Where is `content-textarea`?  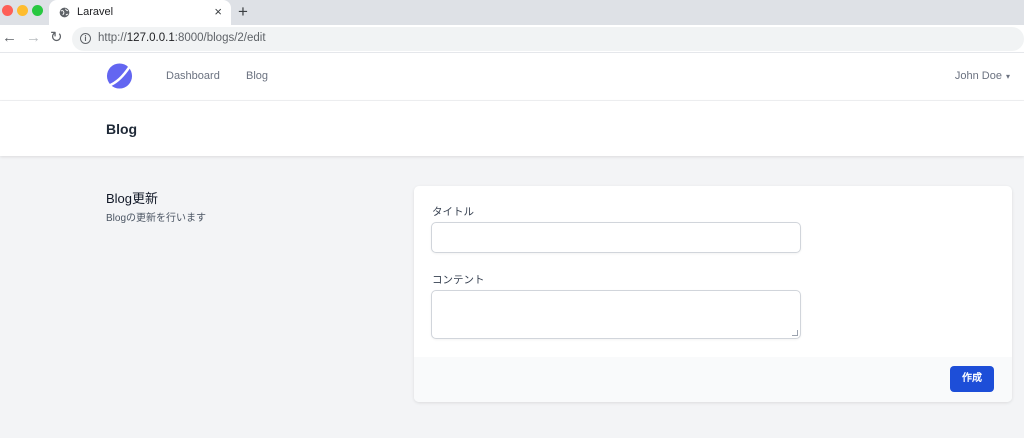
content-textarea is located at coordinates (616, 314).